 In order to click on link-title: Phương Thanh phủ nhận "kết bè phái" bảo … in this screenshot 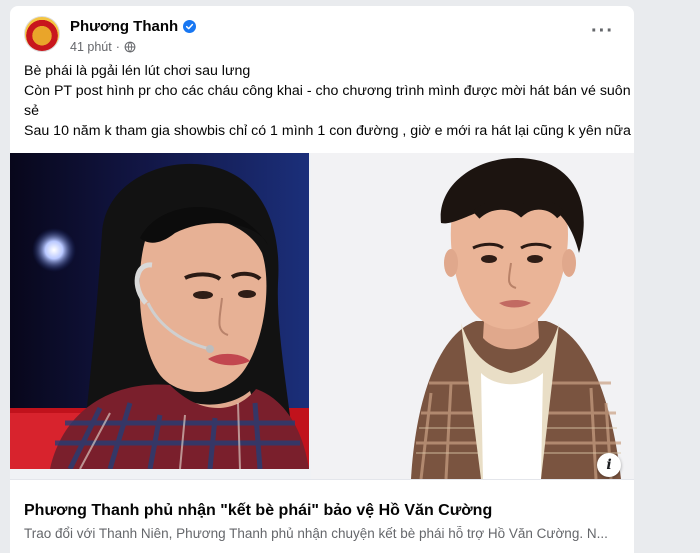, I will do `click(258, 511)`.